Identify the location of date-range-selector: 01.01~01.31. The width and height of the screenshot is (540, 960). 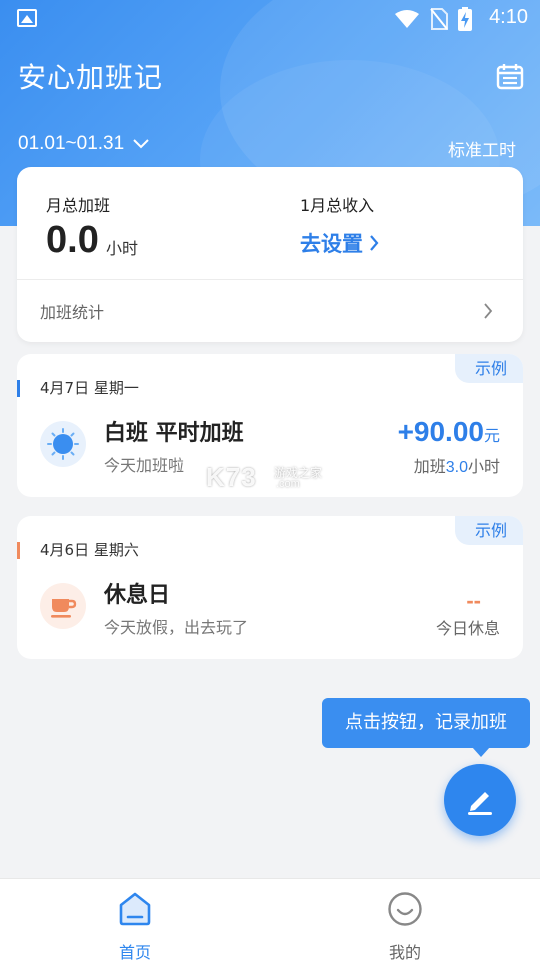
(84, 144).